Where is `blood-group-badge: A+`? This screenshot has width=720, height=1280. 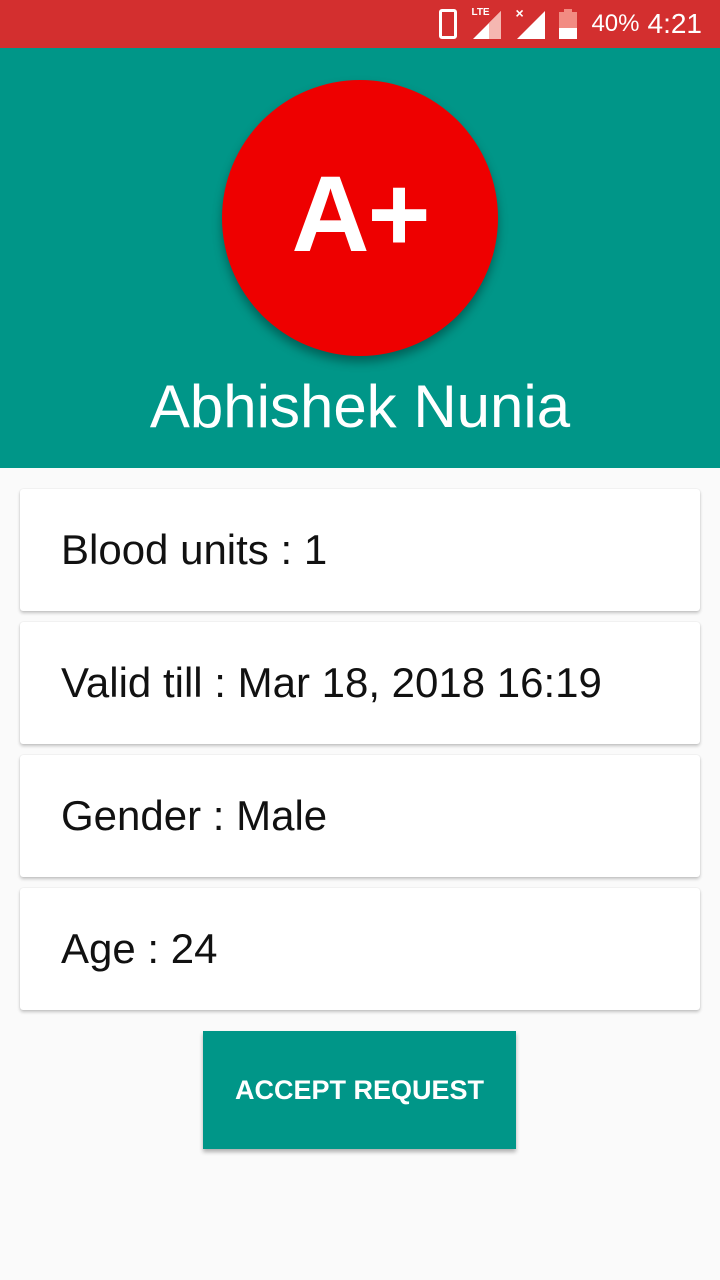
blood-group-badge: A+ is located at coordinates (360, 218).